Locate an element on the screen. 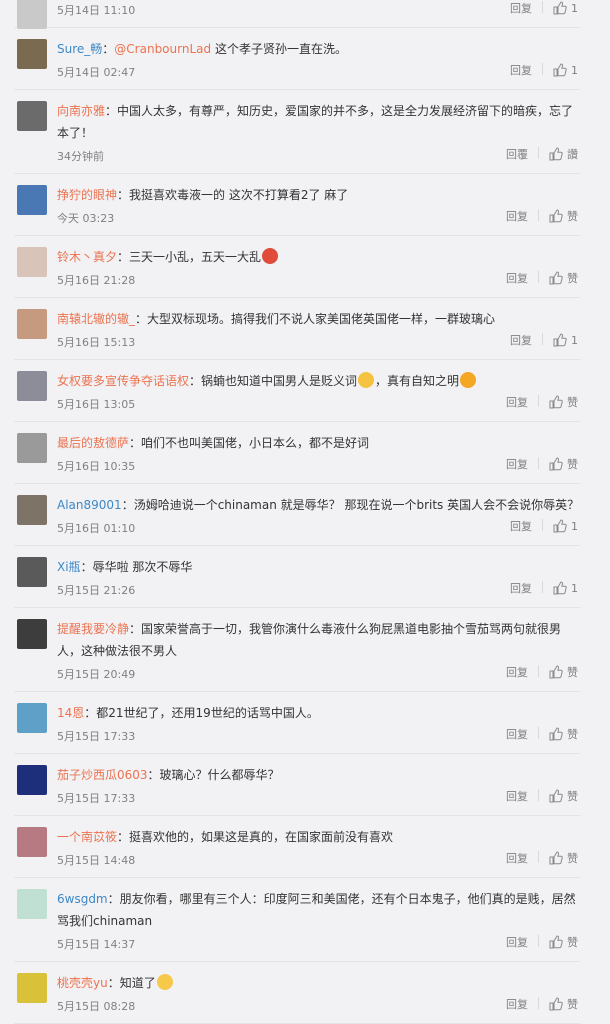 This screenshot has width=610, height=1024. comment-actions: 回覆 讚 is located at coordinates (542, 155).